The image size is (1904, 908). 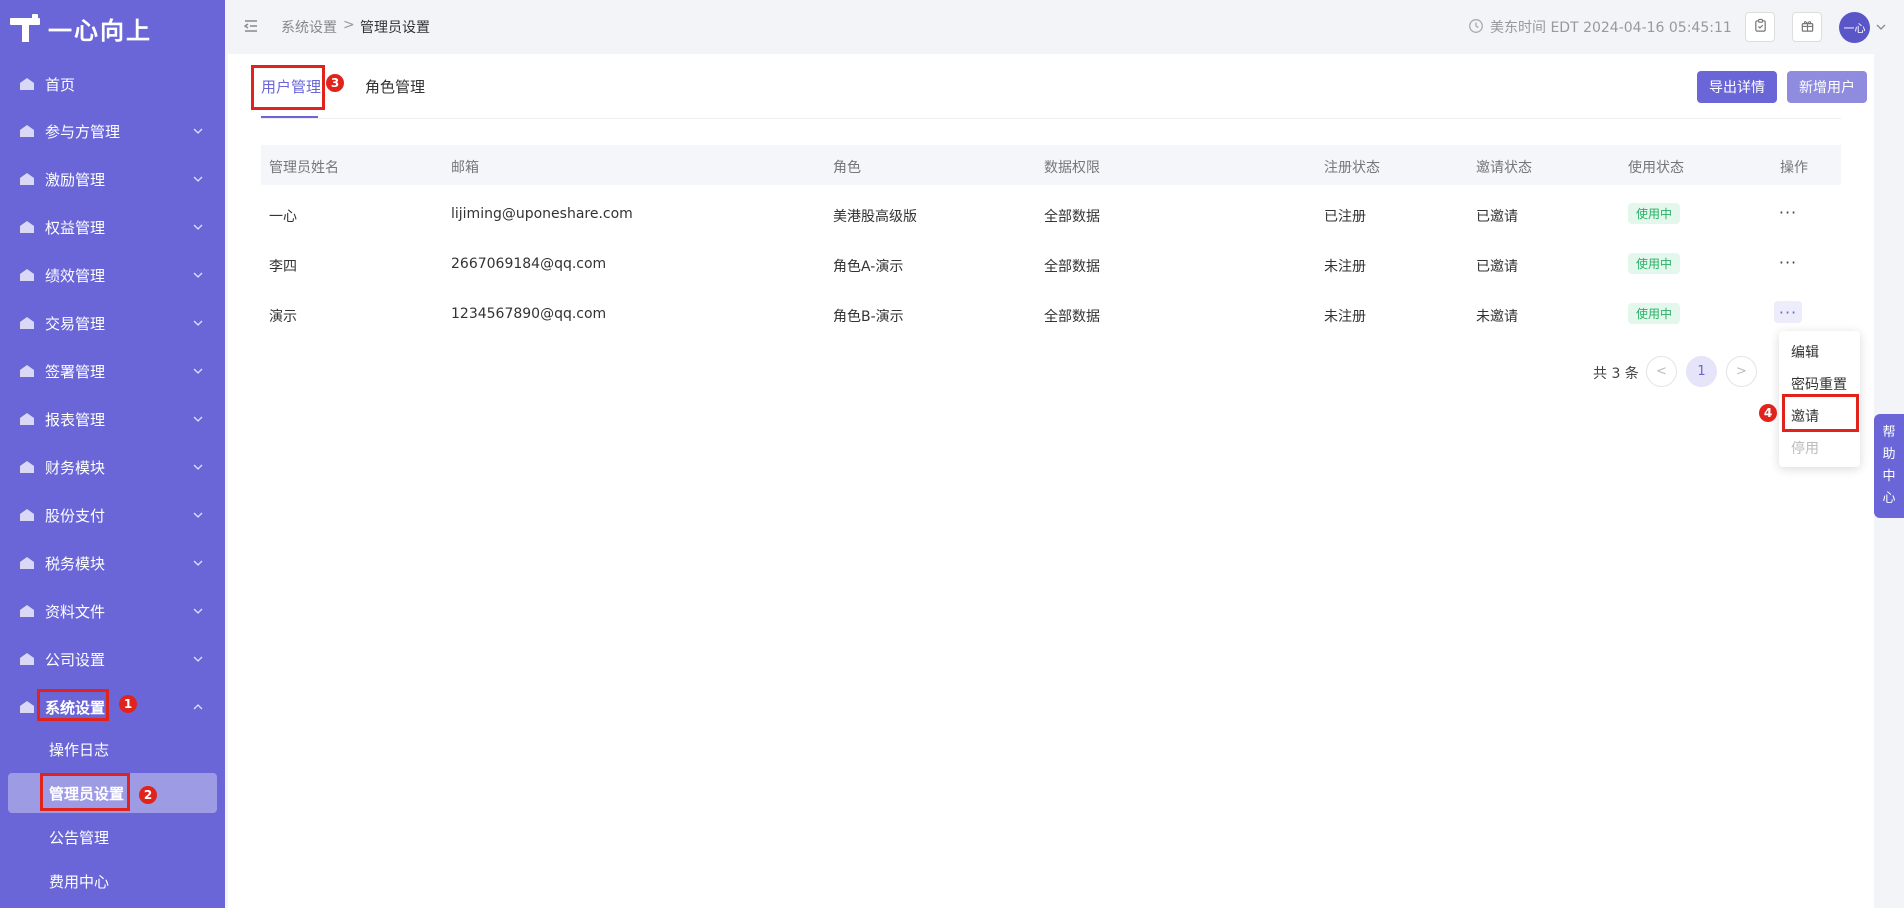 What do you see at coordinates (198, 707) in the screenshot?
I see `chevron-up-icon` at bounding box center [198, 707].